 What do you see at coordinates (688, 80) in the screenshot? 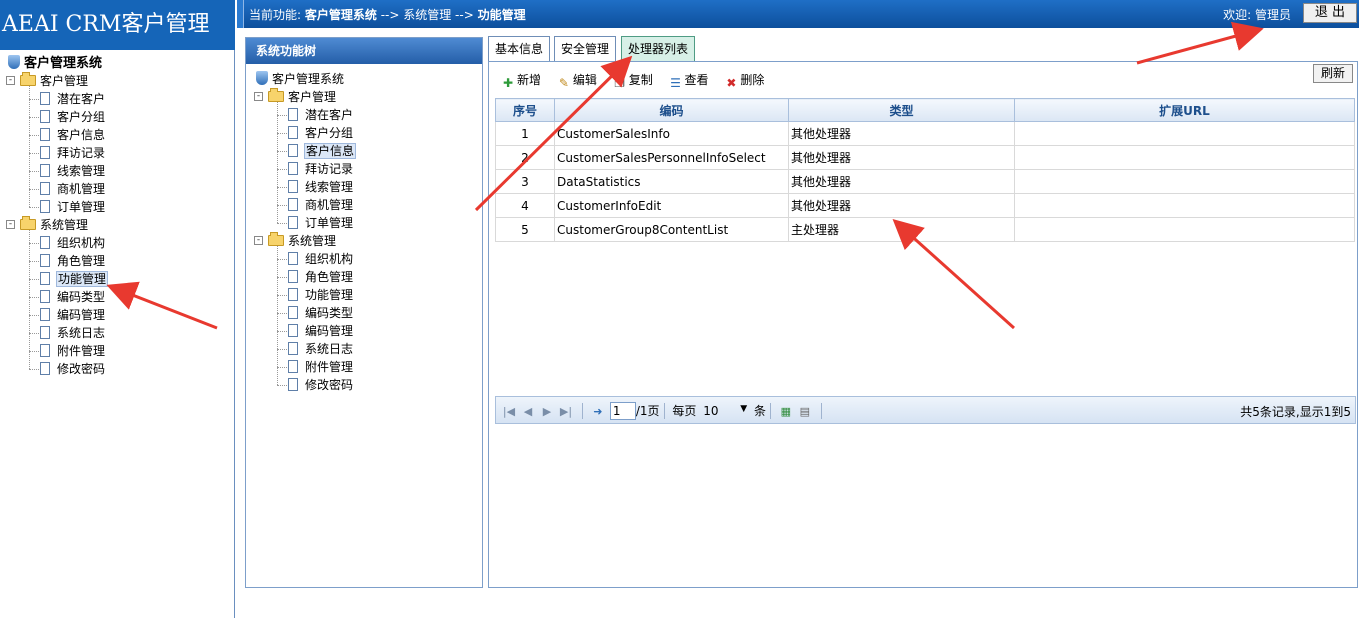
I see `view-button: ☰ 查看` at bounding box center [688, 80].